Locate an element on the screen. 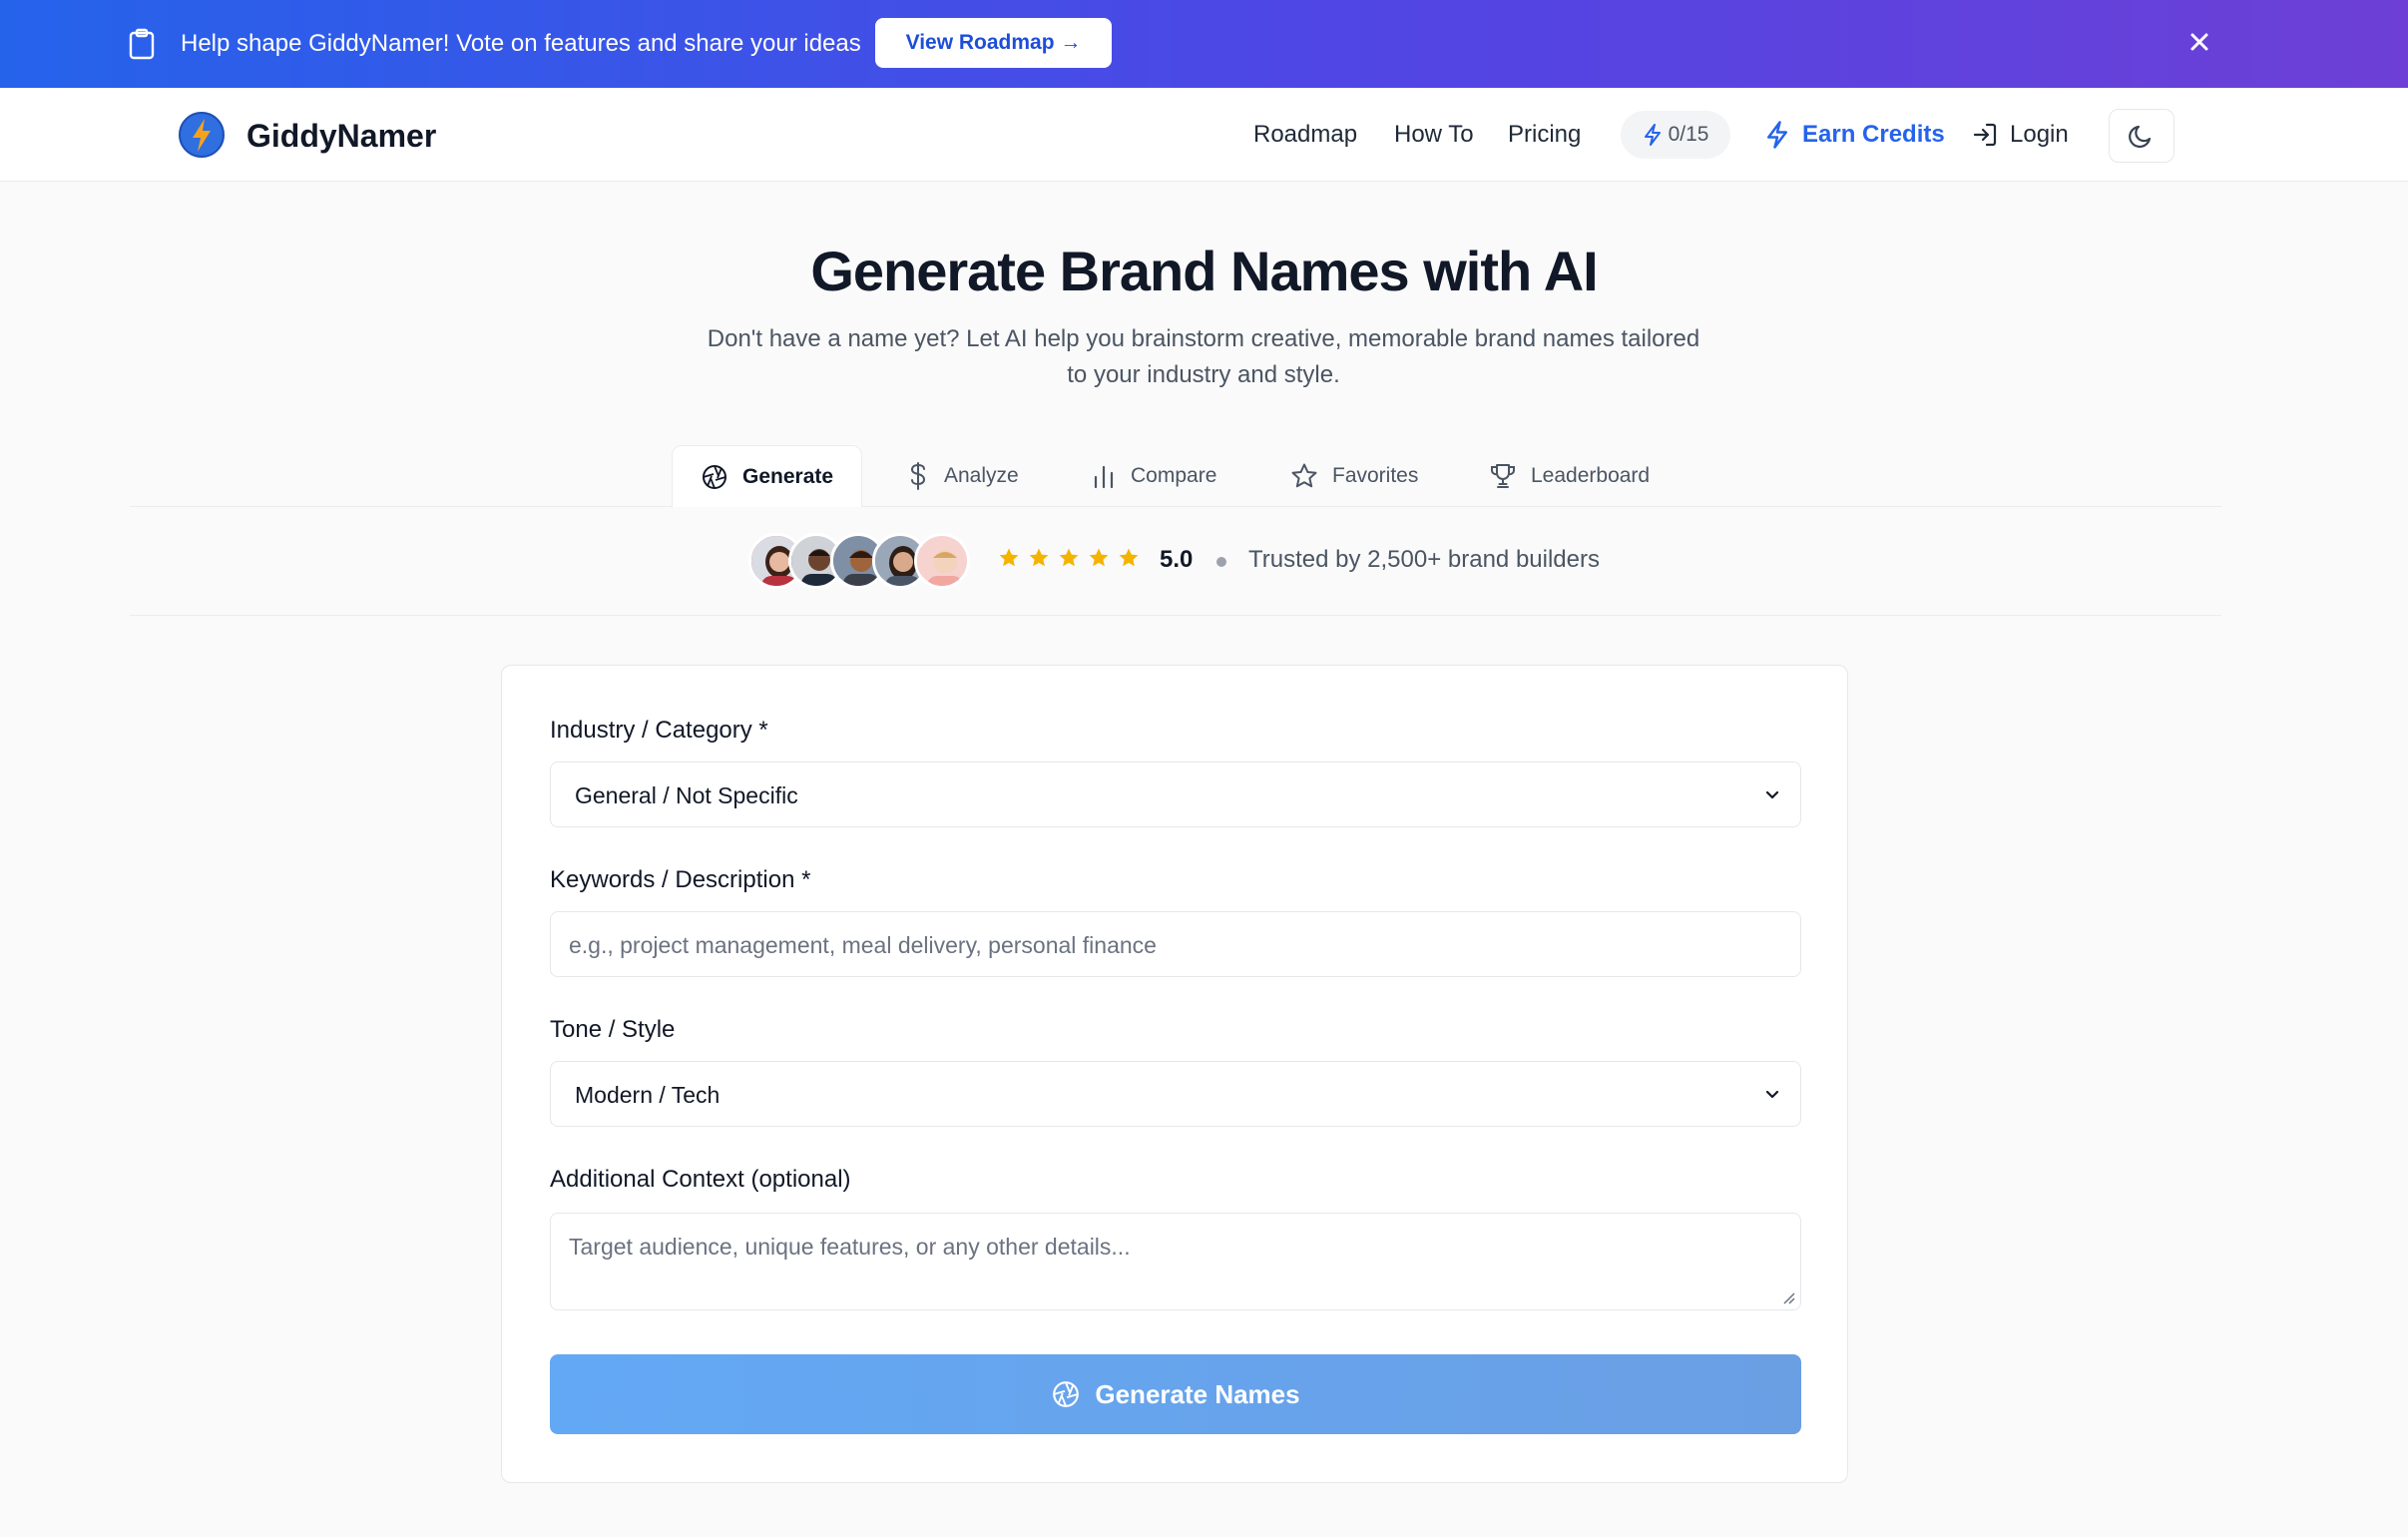 This screenshot has height=1537, width=2408. generate-names-label: Generate Names is located at coordinates (1197, 1393).